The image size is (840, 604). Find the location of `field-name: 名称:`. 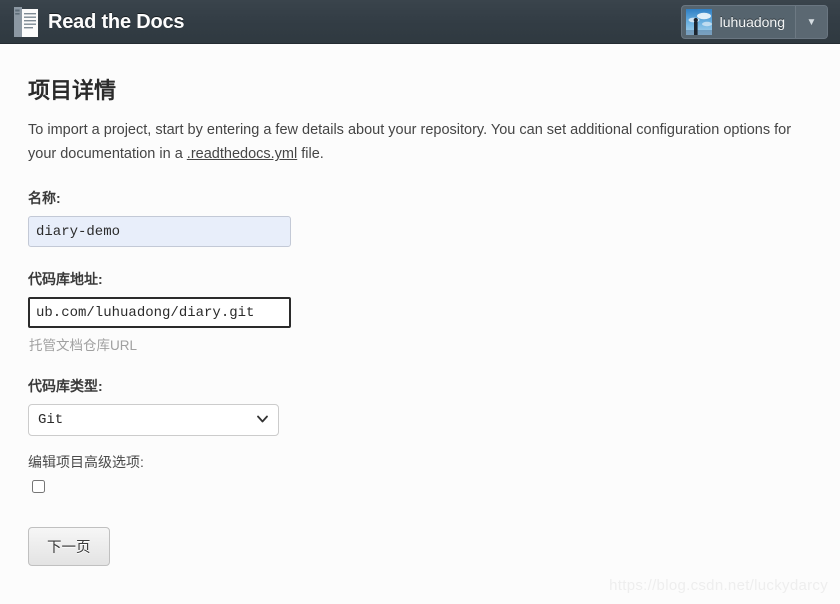

field-name: 名称: is located at coordinates (422, 218).